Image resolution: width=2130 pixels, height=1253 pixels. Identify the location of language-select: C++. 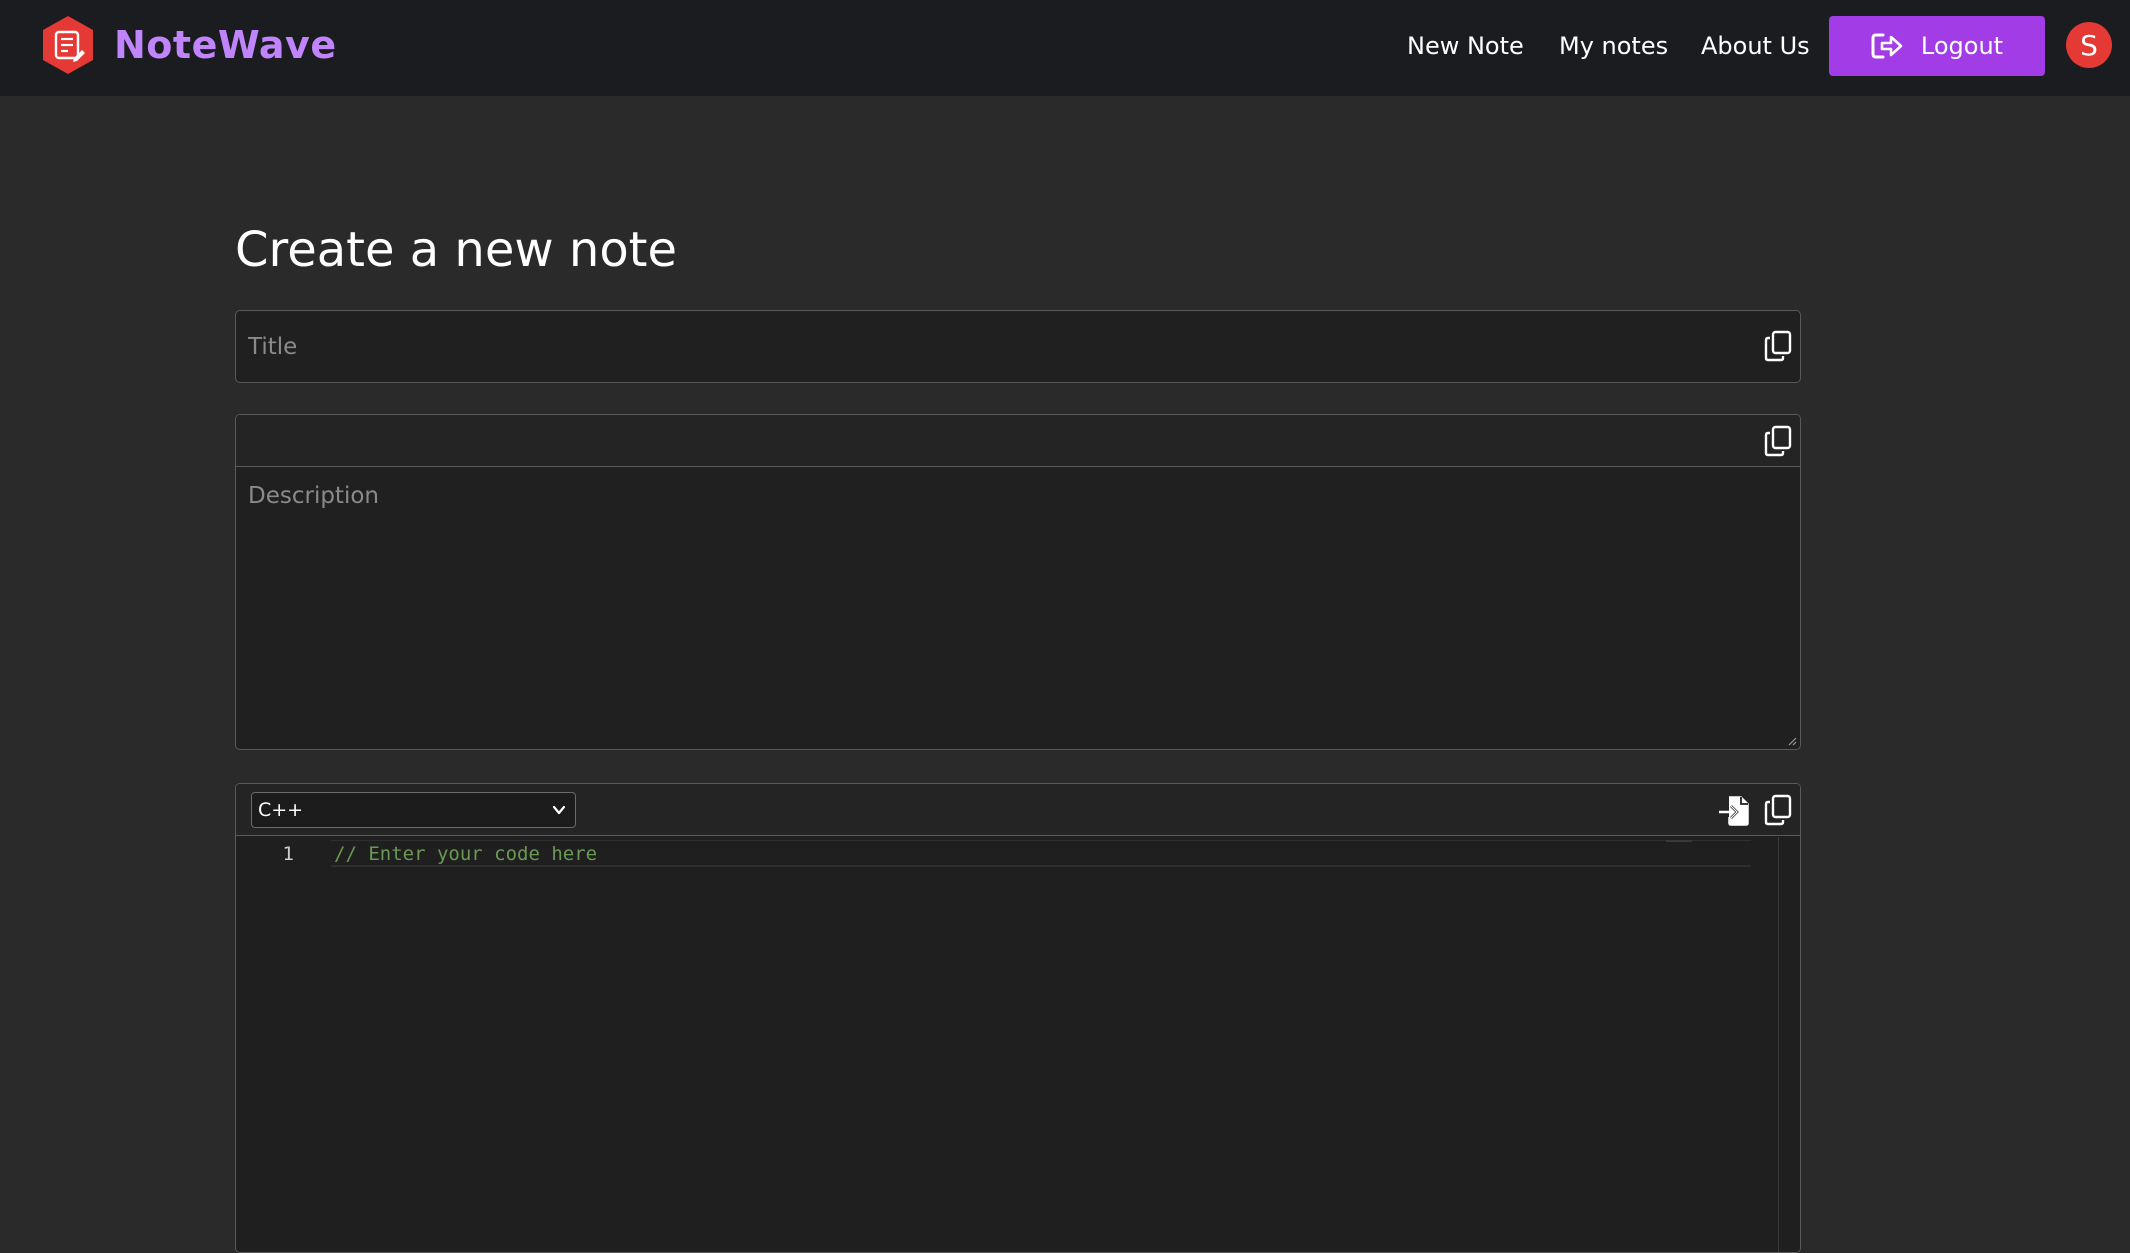
(413, 810).